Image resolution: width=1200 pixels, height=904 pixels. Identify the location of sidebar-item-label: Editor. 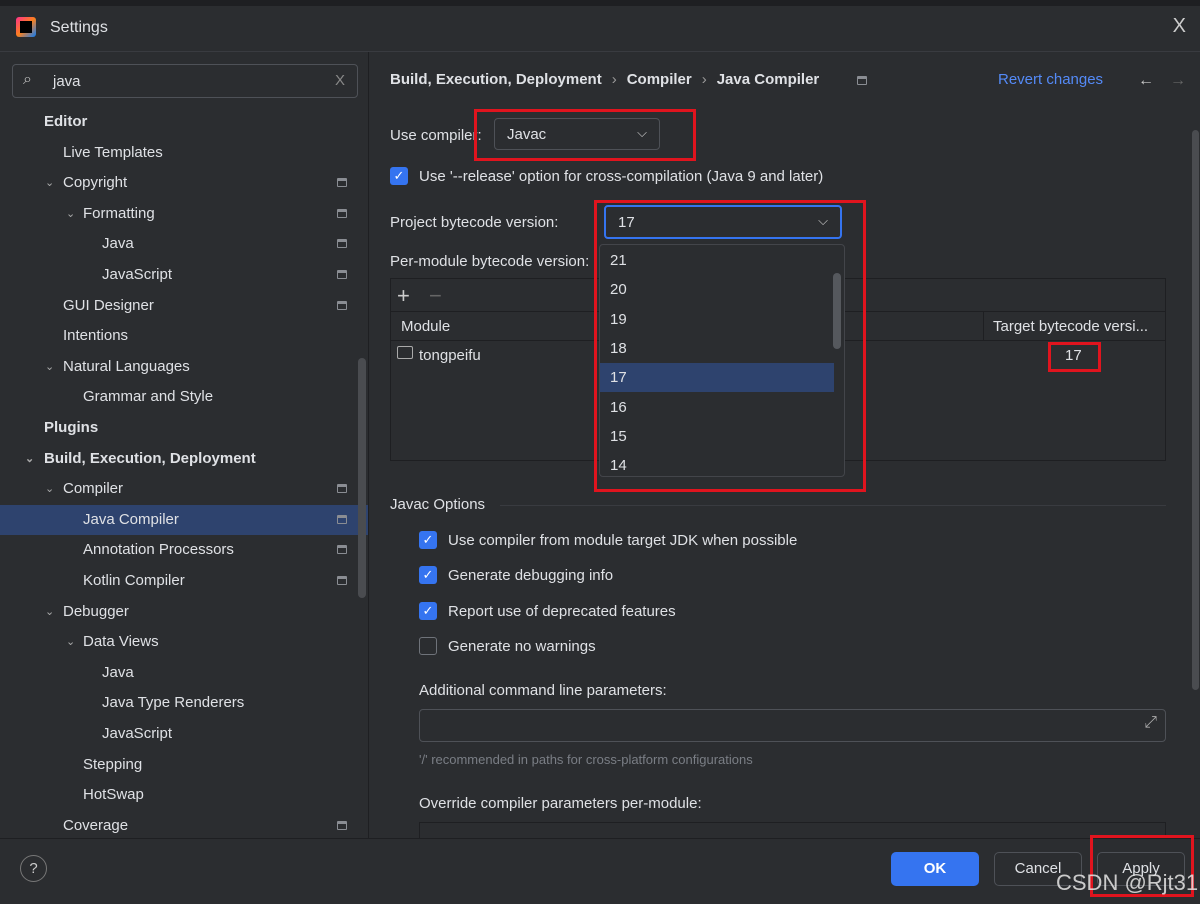
(66, 121).